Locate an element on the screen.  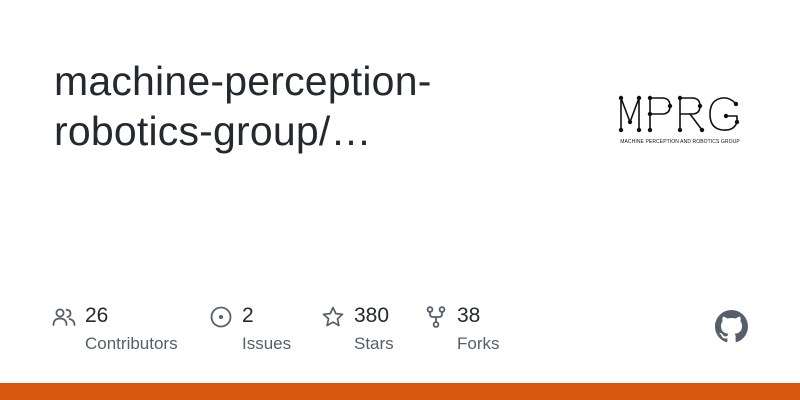
owner-logo: MACHINE PERCEPTION AND ROBOTICS GROUP is located at coordinates (680, 122).